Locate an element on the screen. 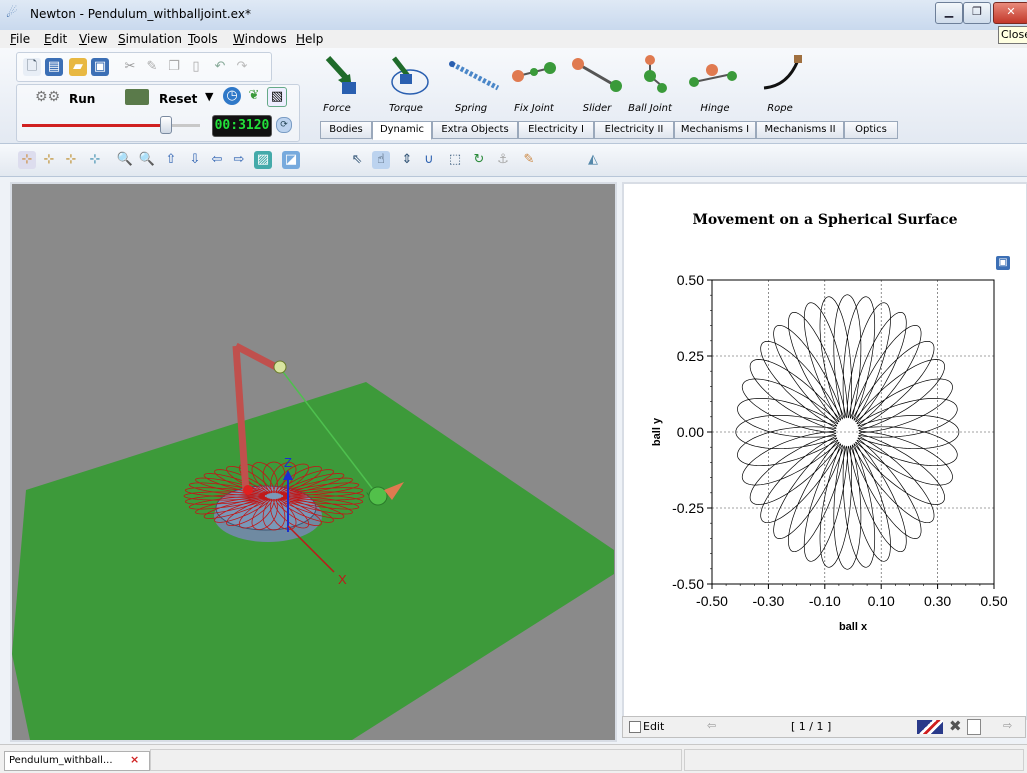 This screenshot has width=1027, height=773. tab-electricity-2: Electricity II is located at coordinates (634, 130).